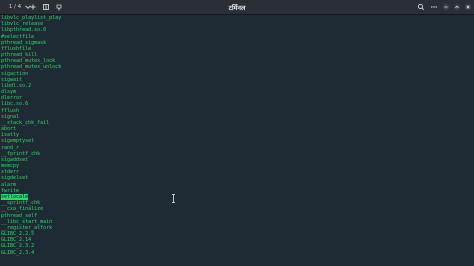 The image size is (474, 266). What do you see at coordinates (24, 30) in the screenshot?
I see `terminal-line-text: libpthread.so.0` at bounding box center [24, 30].